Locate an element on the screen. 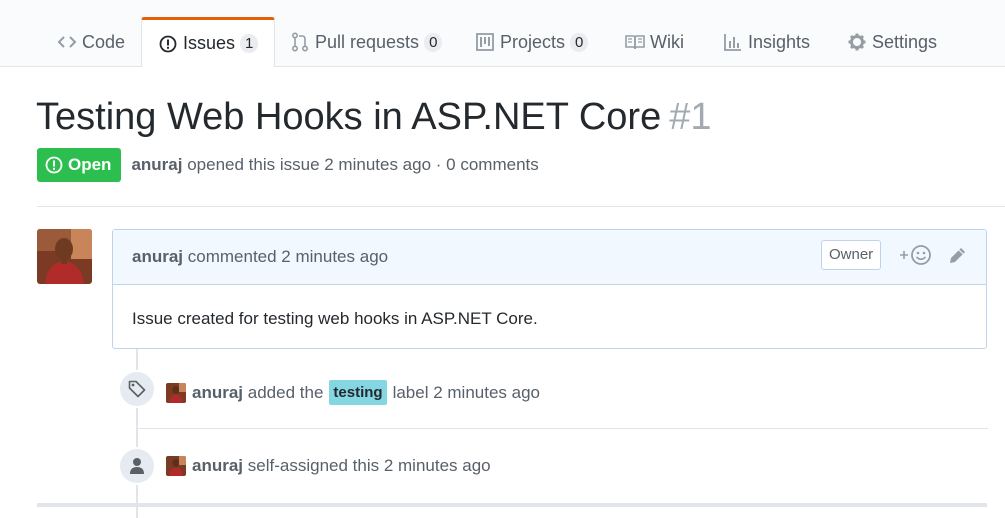 The width and height of the screenshot is (1005, 518). tab-wiki: Wiki is located at coordinates (654, 42).